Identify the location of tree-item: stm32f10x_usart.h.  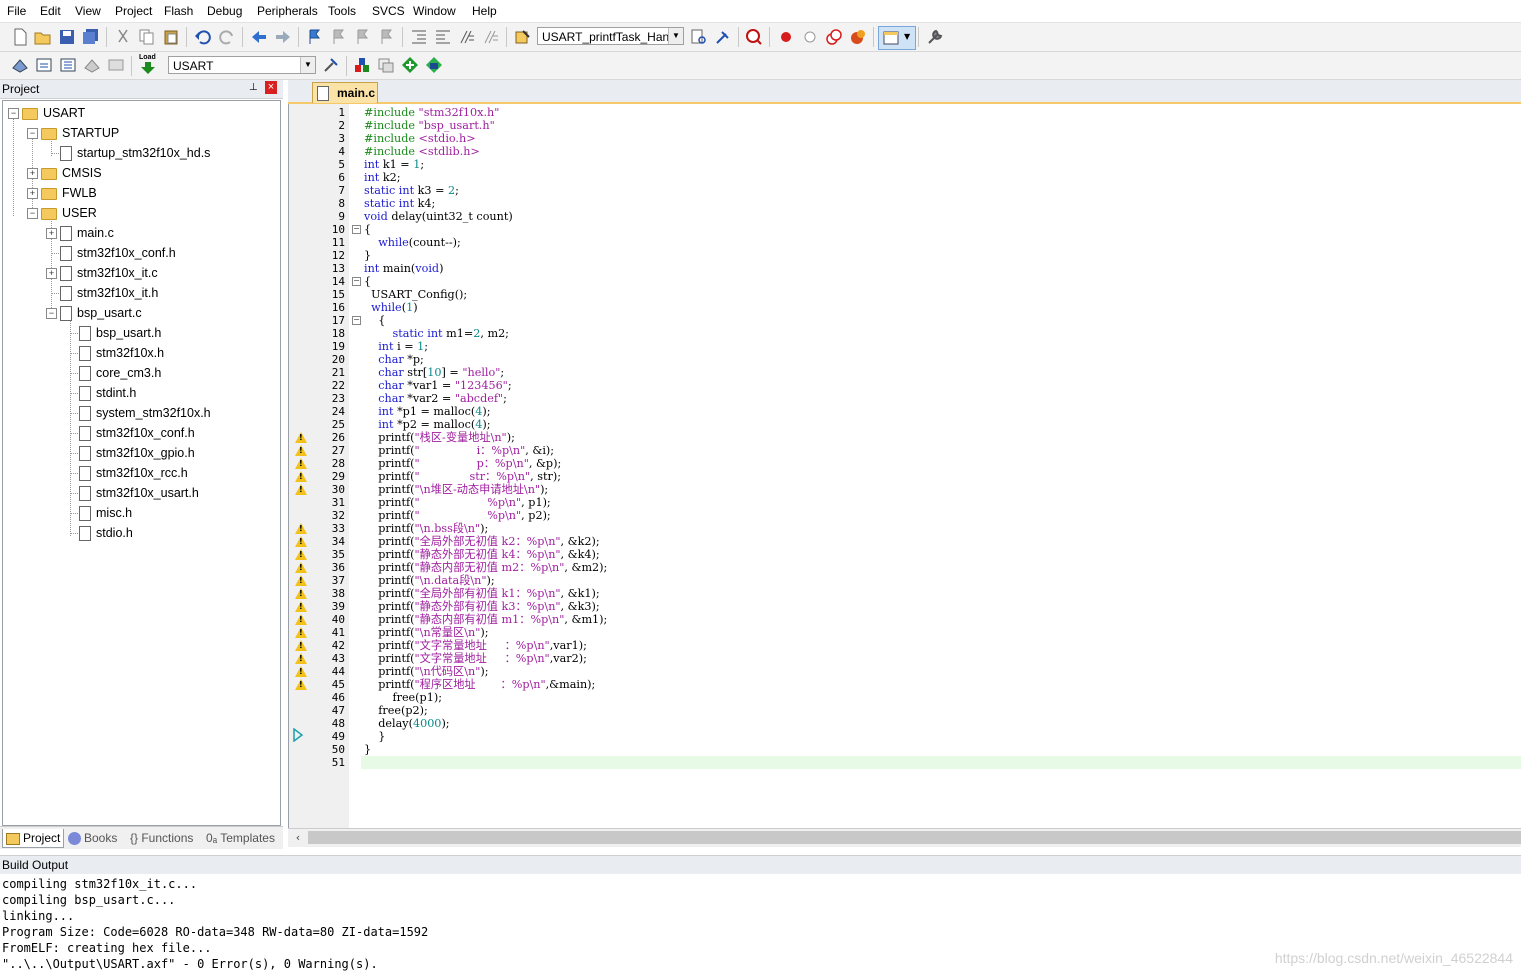
(138, 493).